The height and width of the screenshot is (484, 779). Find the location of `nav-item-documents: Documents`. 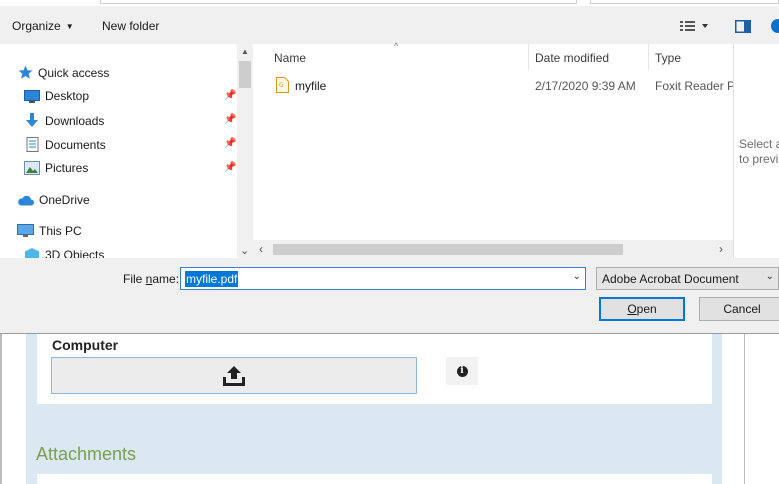

nav-item-documents: Documents is located at coordinates (65, 144).